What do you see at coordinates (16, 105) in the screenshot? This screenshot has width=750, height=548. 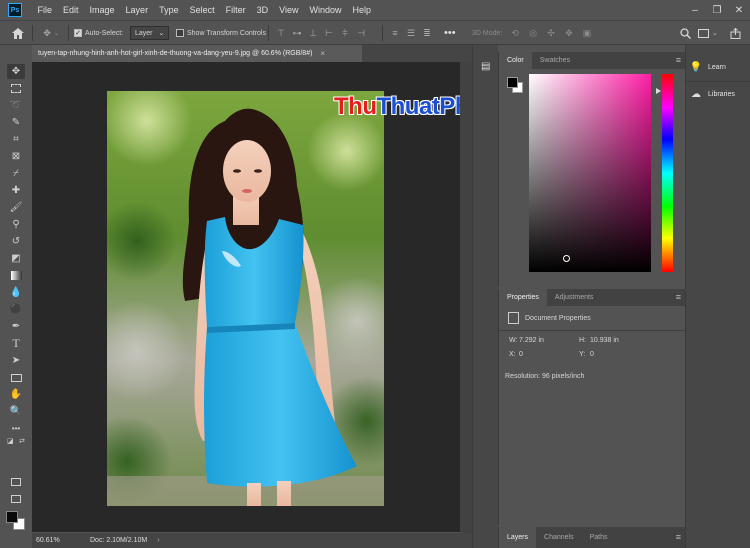 I see `lasso-tool-icon: ➰` at bounding box center [16, 105].